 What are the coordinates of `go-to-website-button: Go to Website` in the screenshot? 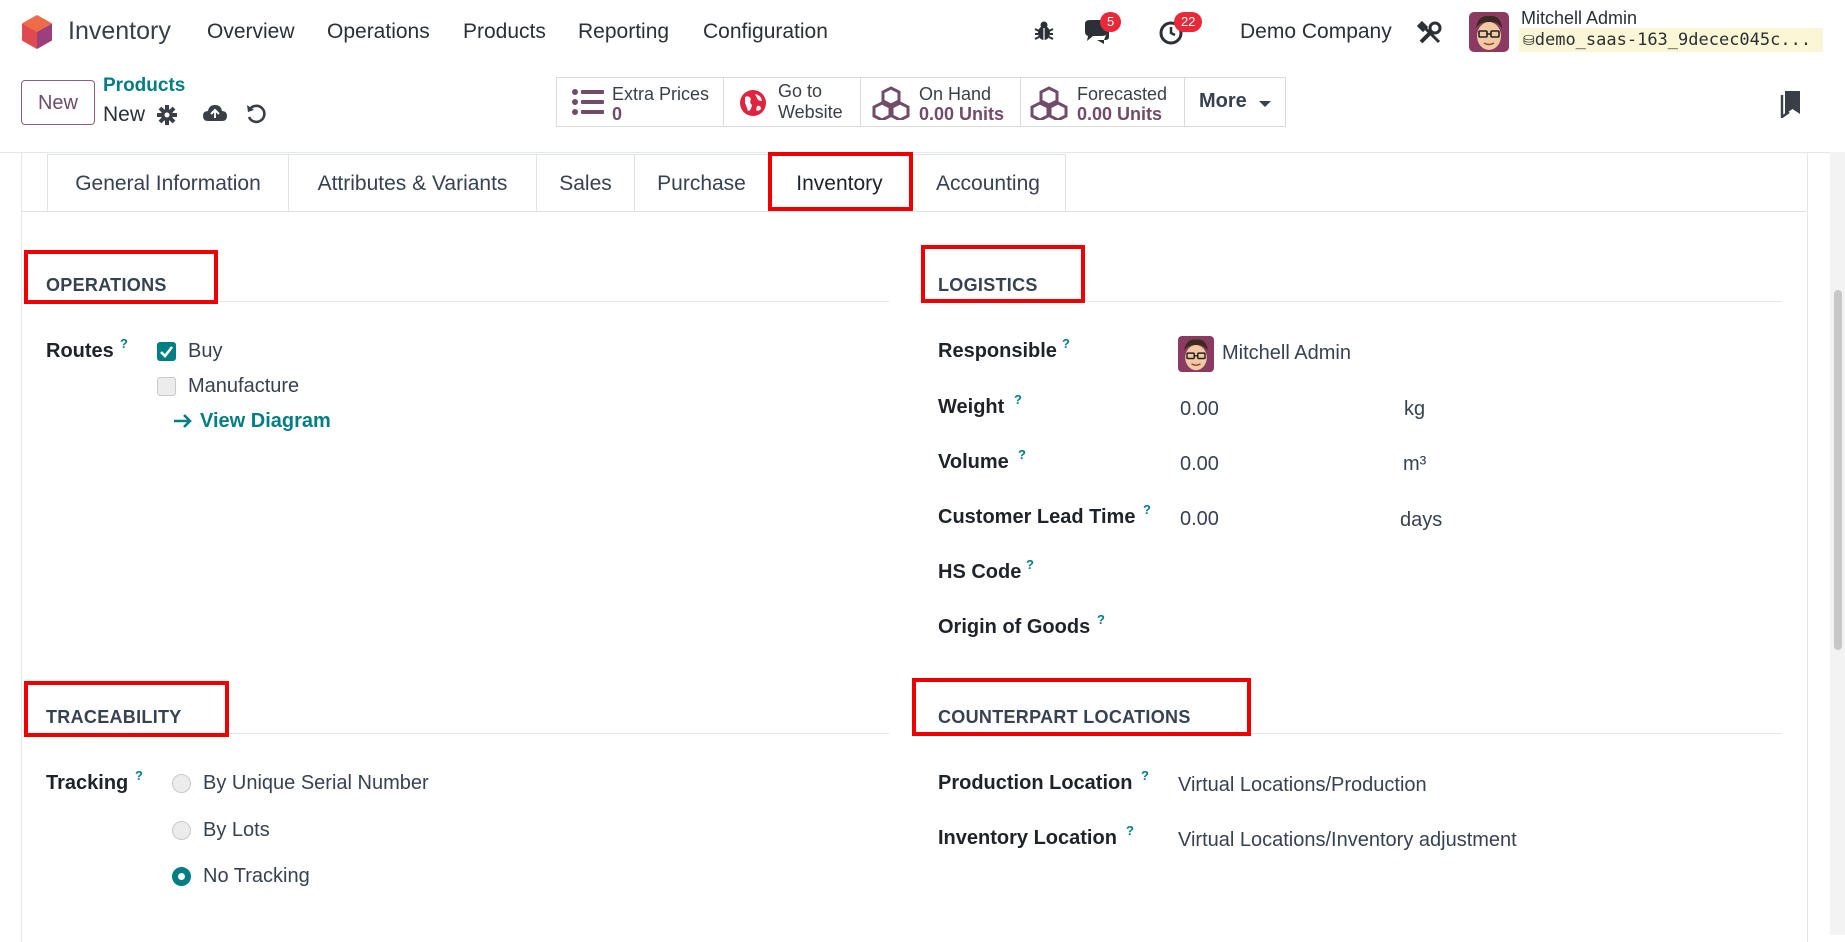 It's located at (792, 102).